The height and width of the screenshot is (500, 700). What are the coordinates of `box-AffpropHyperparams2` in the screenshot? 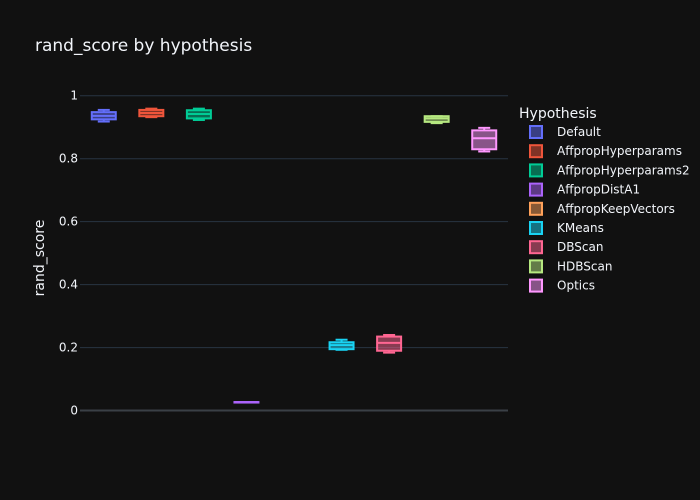 It's located at (198, 114).